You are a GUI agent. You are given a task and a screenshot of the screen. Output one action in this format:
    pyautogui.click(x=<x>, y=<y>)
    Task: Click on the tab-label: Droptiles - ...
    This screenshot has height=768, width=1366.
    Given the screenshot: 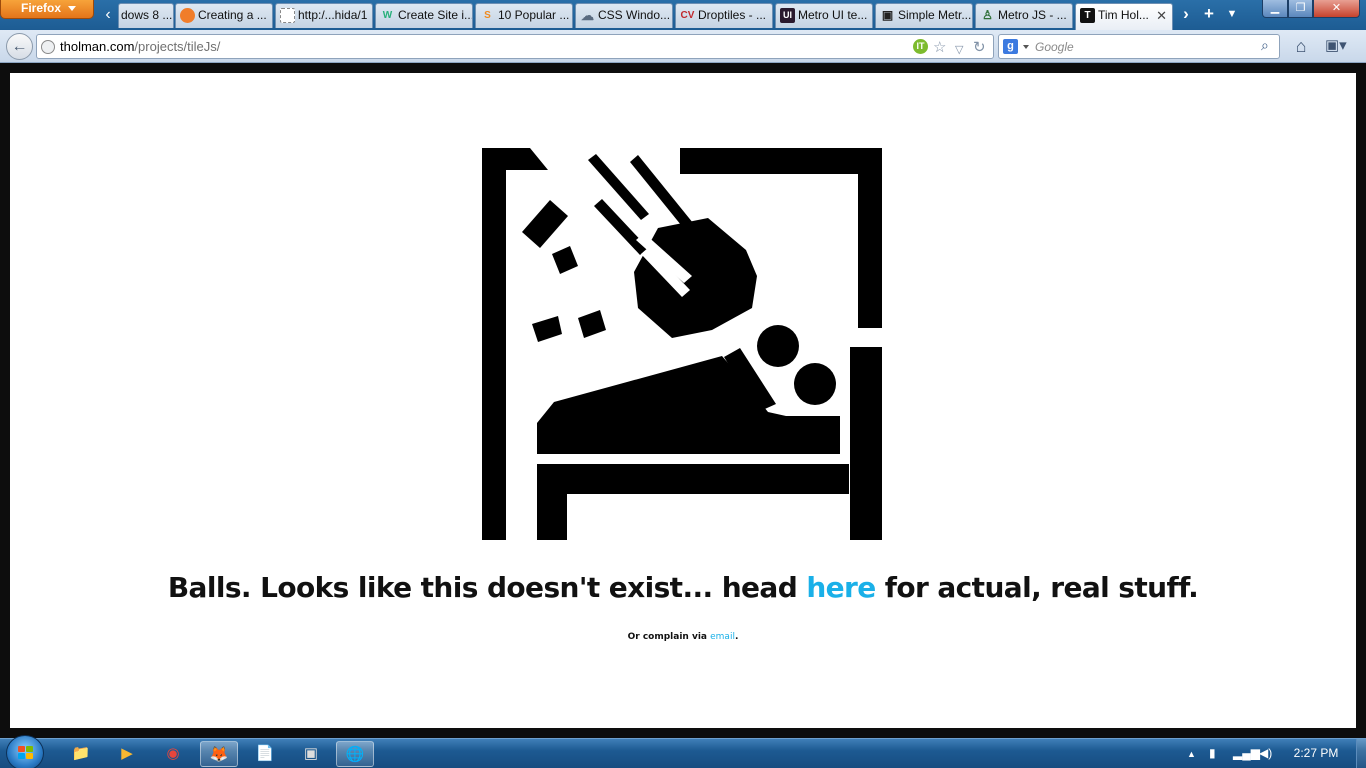 What is the action you would take?
    pyautogui.click(x=732, y=15)
    